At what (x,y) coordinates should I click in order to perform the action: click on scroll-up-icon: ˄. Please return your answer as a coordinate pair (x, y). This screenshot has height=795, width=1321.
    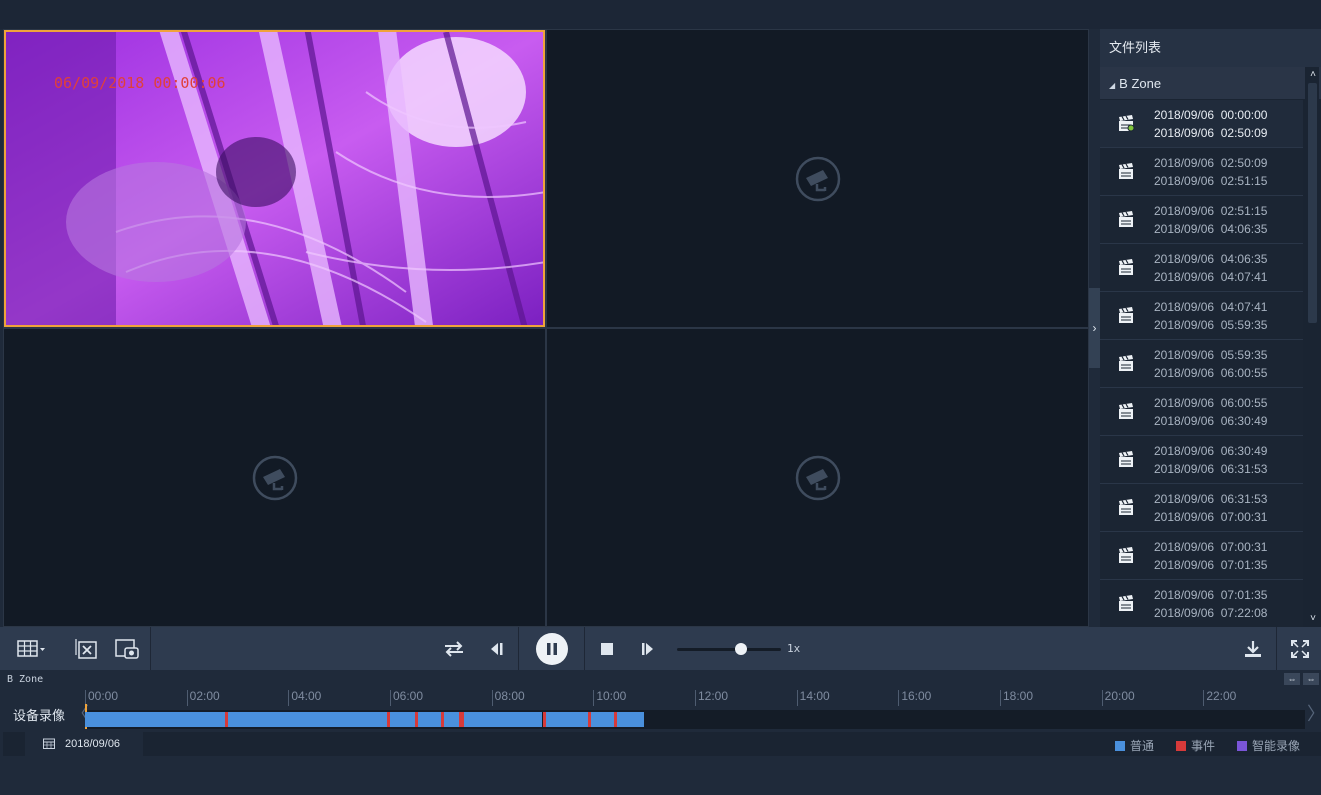
    Looking at the image, I should click on (1313, 75).